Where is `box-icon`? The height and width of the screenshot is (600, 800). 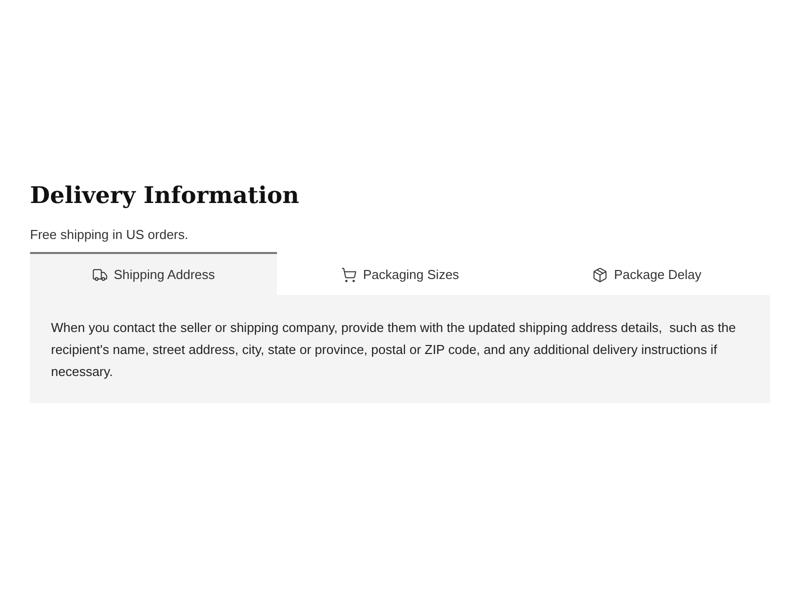 box-icon is located at coordinates (600, 274).